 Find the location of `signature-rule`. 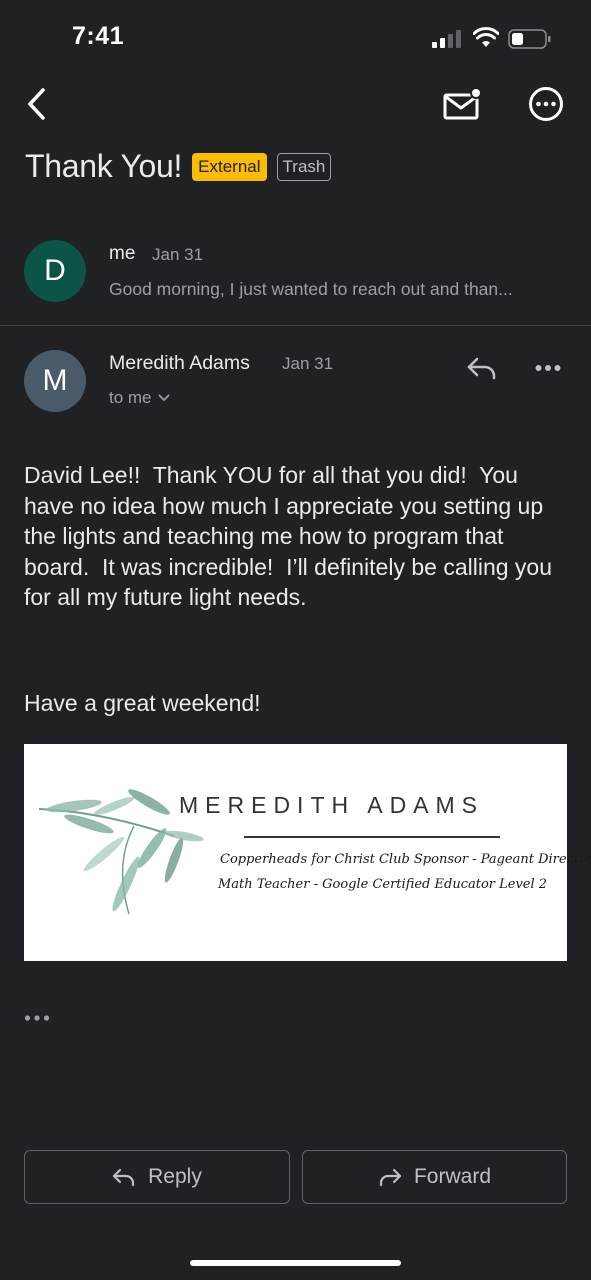

signature-rule is located at coordinates (372, 837).